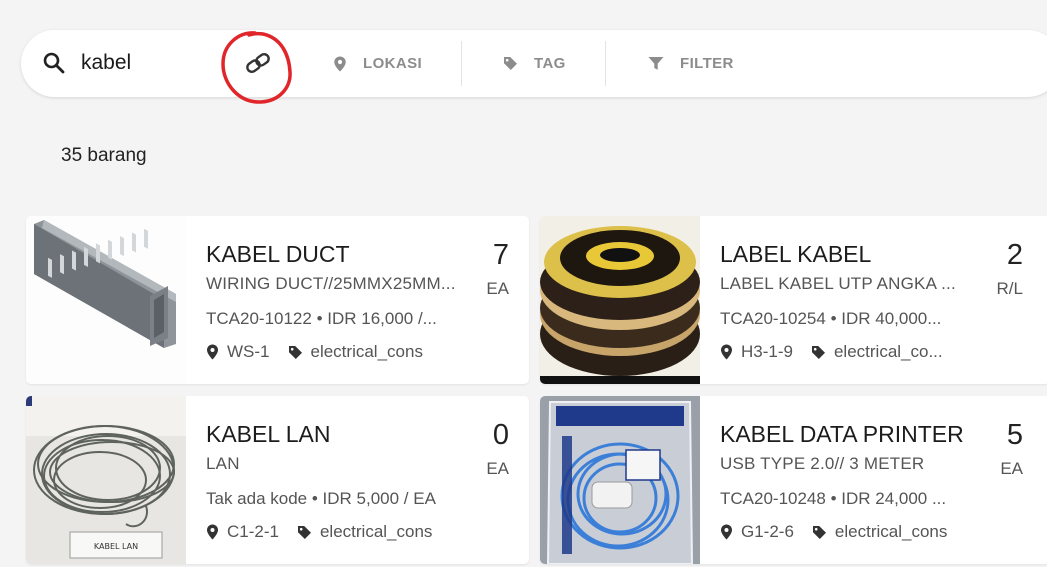  I want to click on item-code-price: Tak ada kode • IDR 5,000 / EA, so click(321, 498).